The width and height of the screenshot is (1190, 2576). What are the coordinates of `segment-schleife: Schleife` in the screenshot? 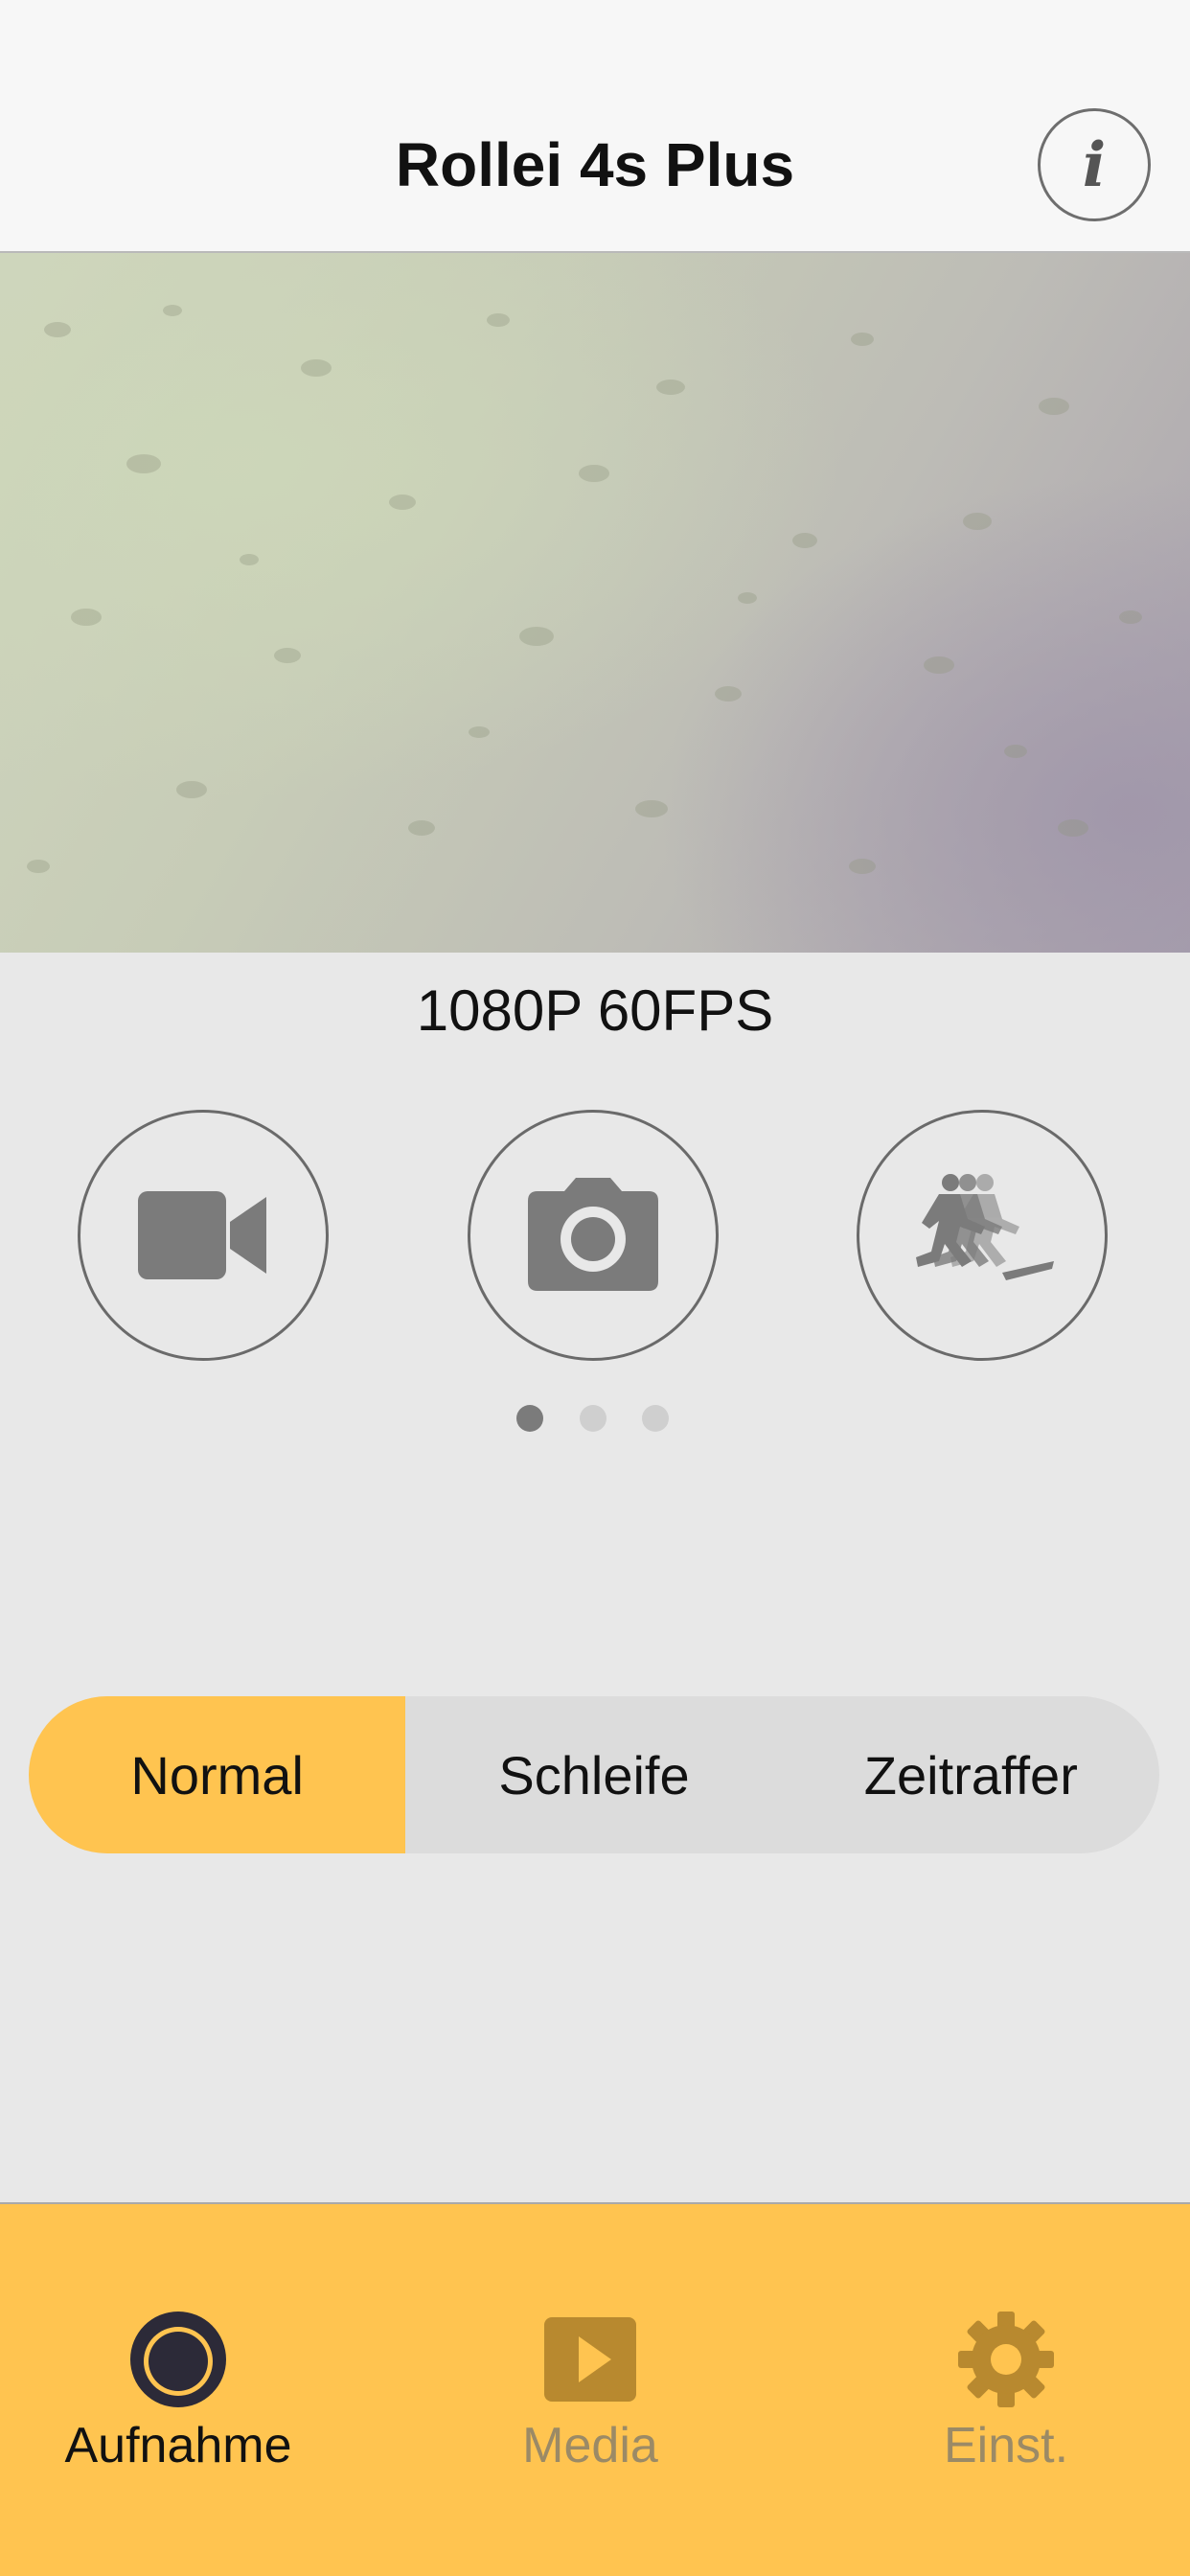 It's located at (593, 1774).